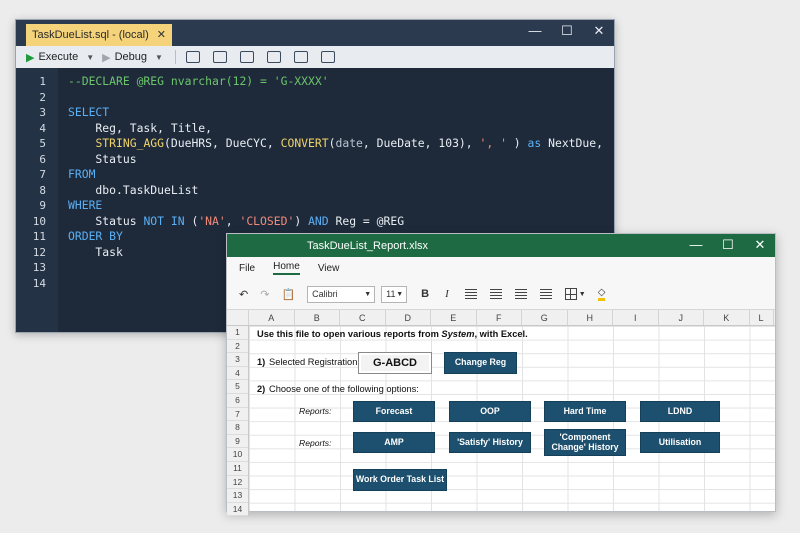 This screenshot has height=533, width=800. What do you see at coordinates (394, 442) in the screenshot?
I see `amp-button: AMP` at bounding box center [394, 442].